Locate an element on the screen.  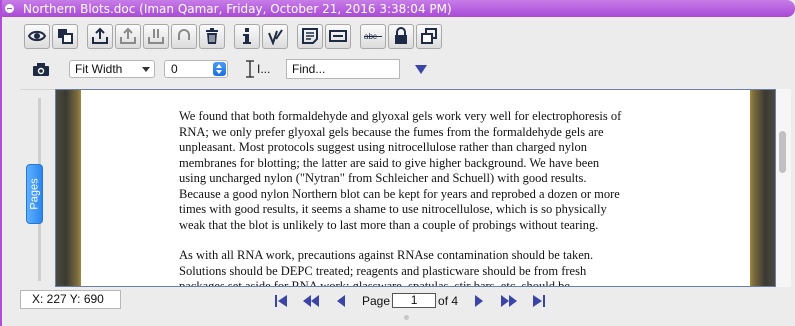
upload-alt-icon is located at coordinates (128, 35).